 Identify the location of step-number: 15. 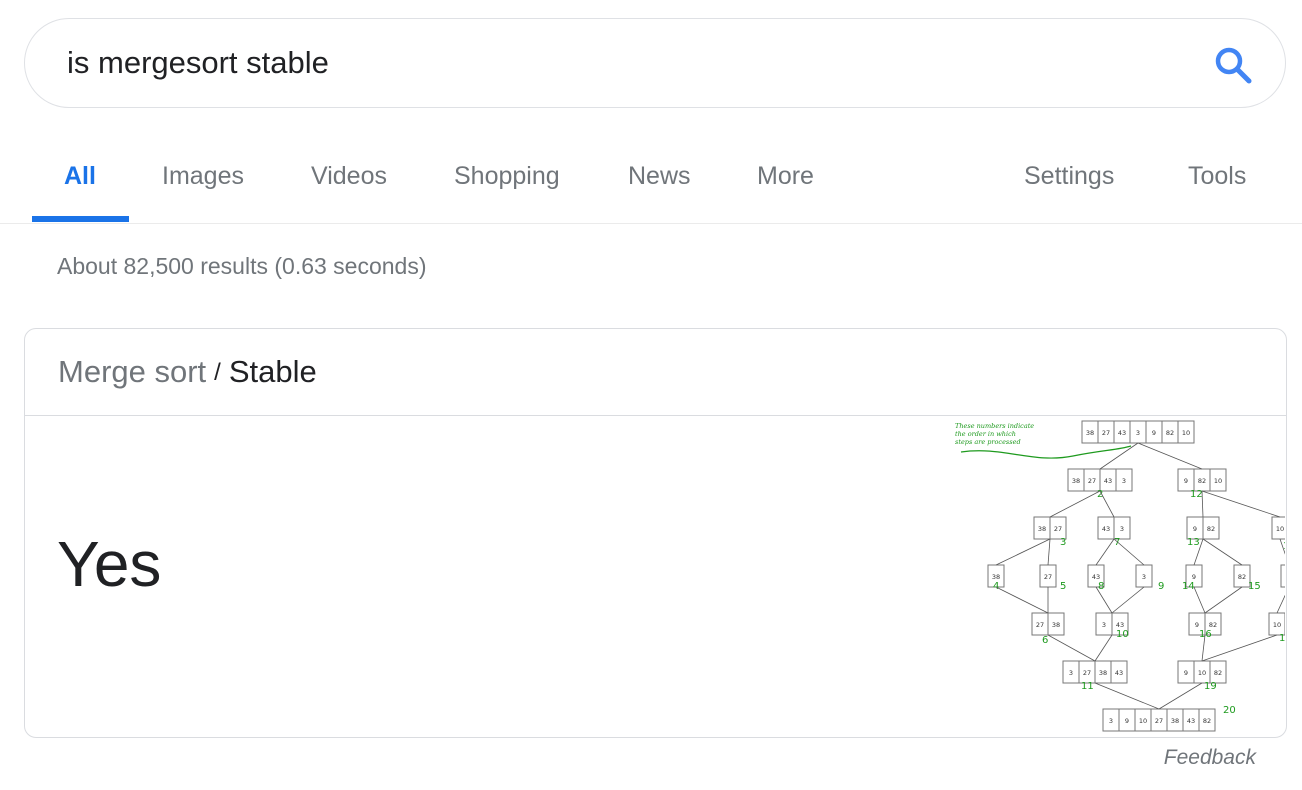
(1254, 586).